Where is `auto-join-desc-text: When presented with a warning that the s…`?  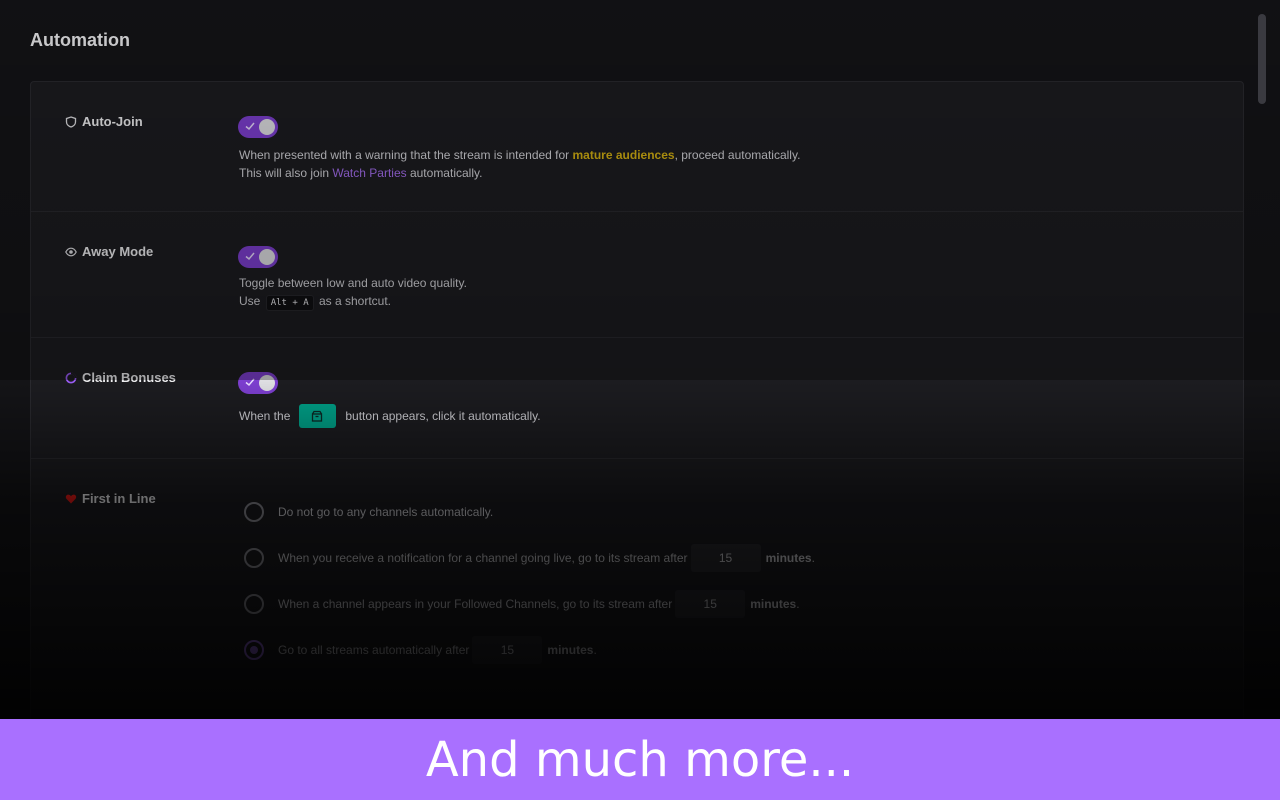 auto-join-desc-text: When presented with a warning that the s… is located at coordinates (406, 155).